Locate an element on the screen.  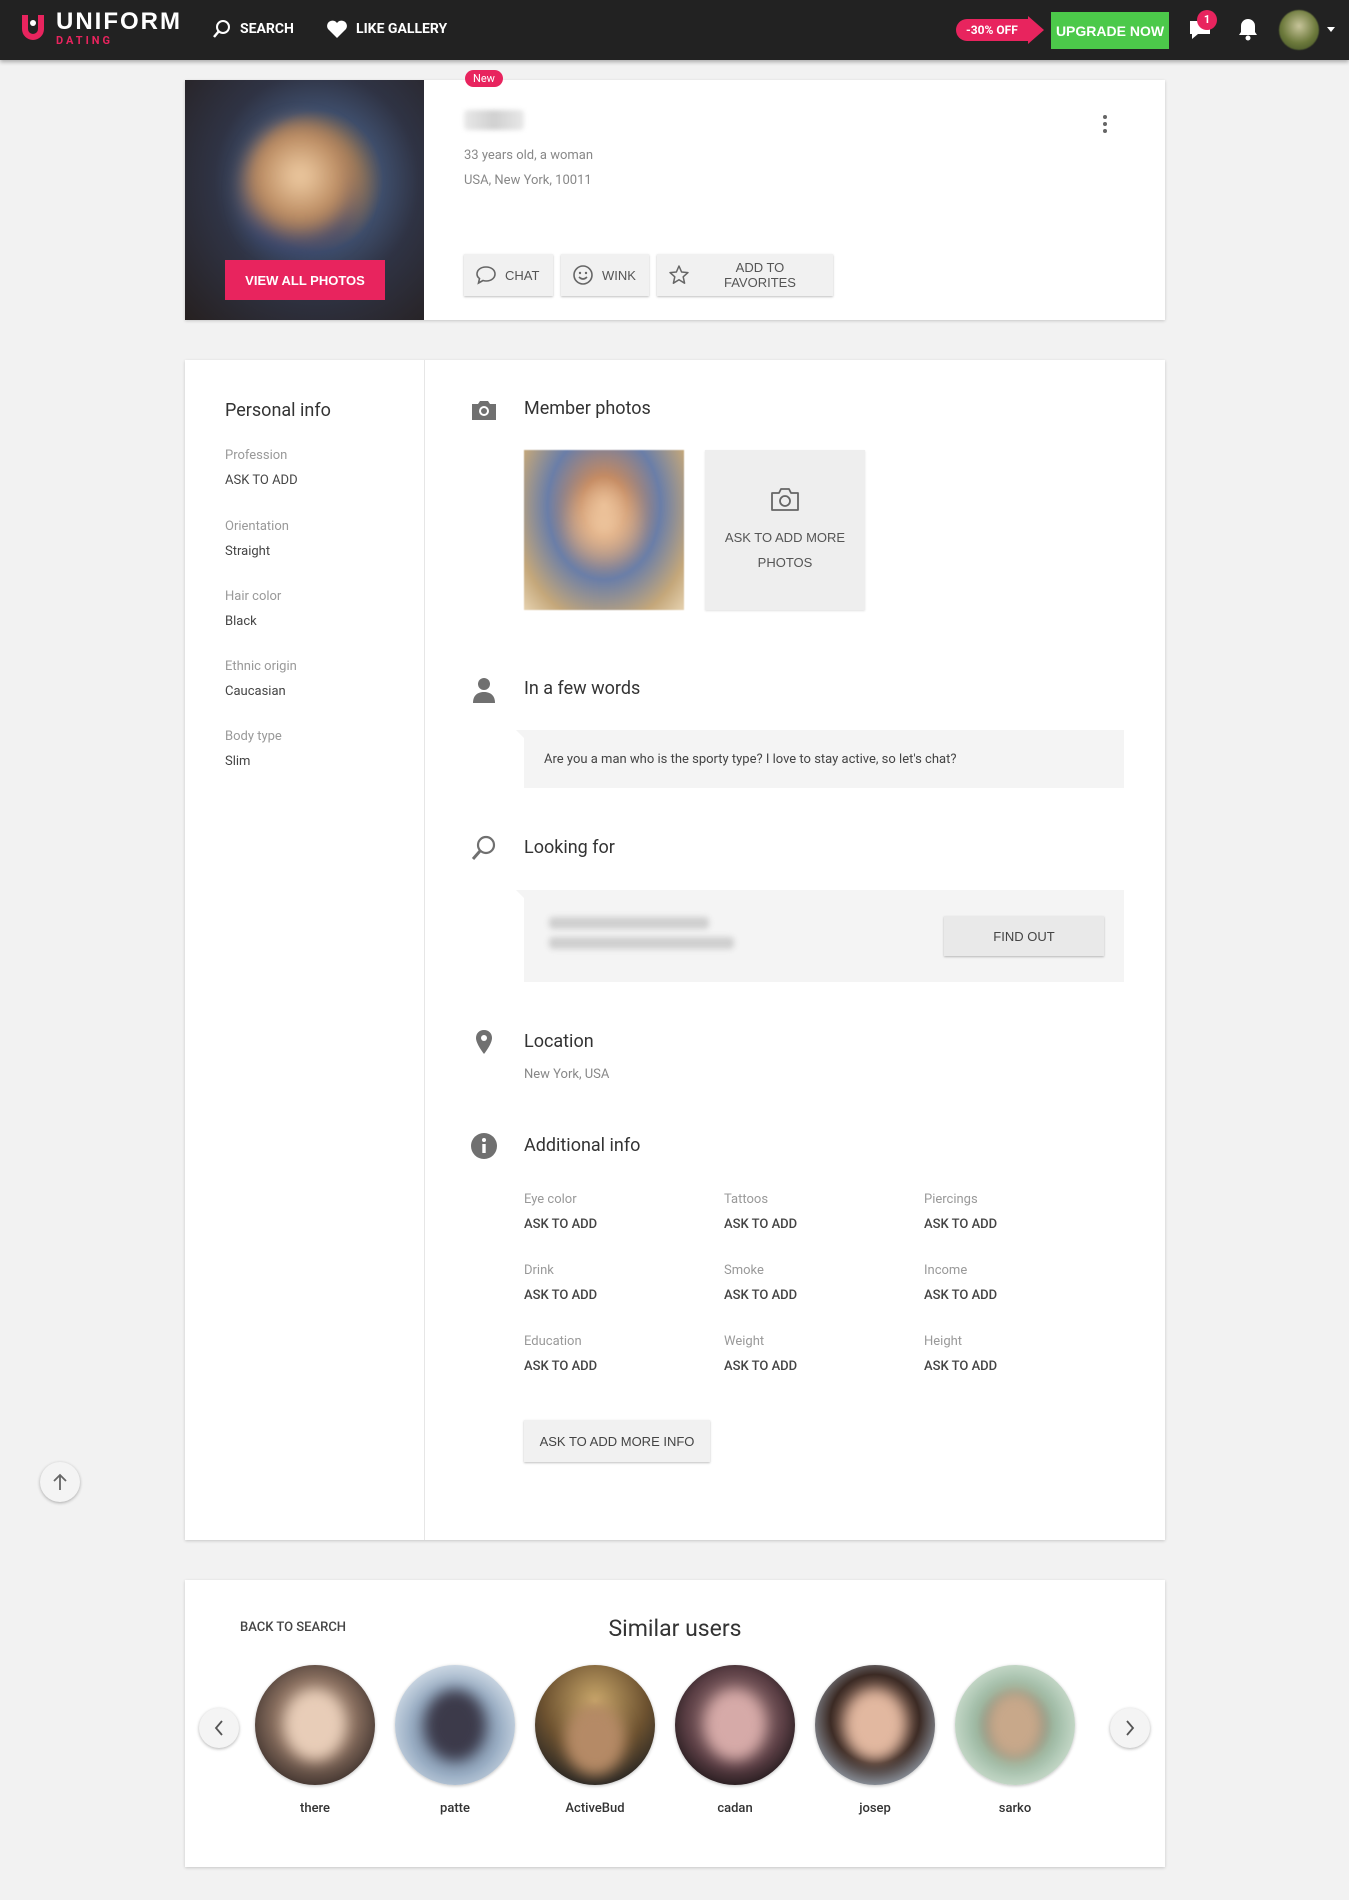
age-gender-text: 33 years old, a woman is located at coordinates (529, 155).